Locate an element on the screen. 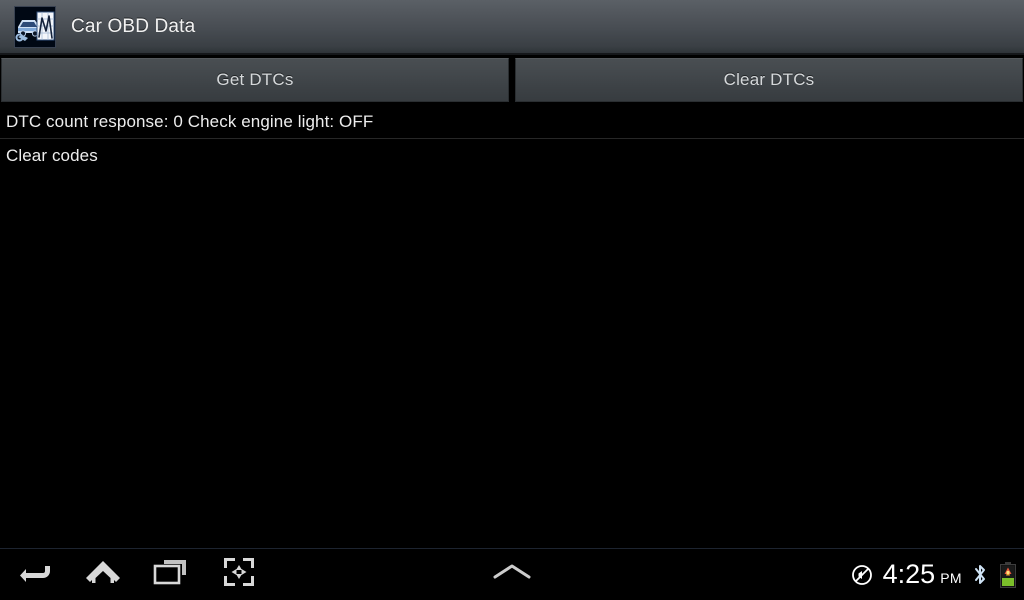 The height and width of the screenshot is (600, 1024). battery-low-icon is located at coordinates (1008, 575).